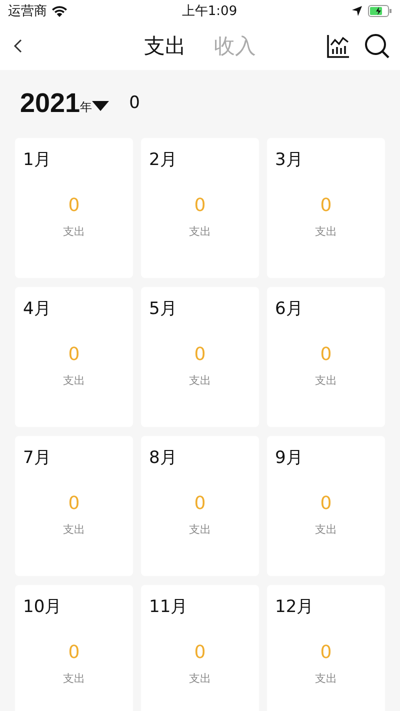 This screenshot has width=400, height=711. What do you see at coordinates (165, 46) in the screenshot?
I see `tab: 支出` at bounding box center [165, 46].